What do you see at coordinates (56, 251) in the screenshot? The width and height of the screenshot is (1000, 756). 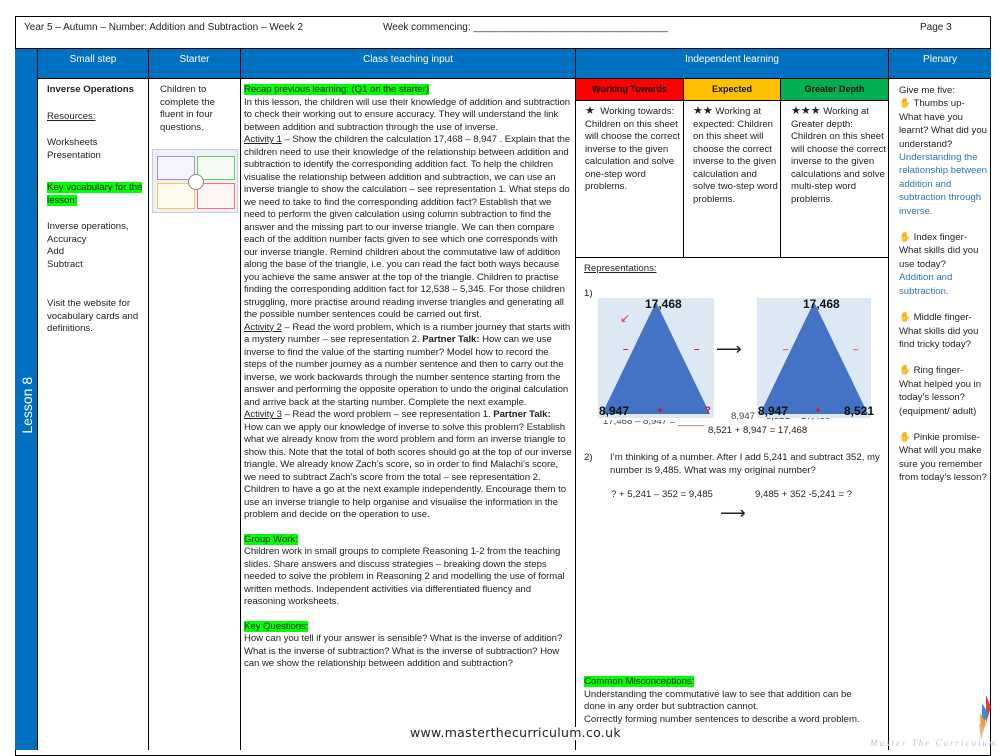 I see `vocab-item: Add` at bounding box center [56, 251].